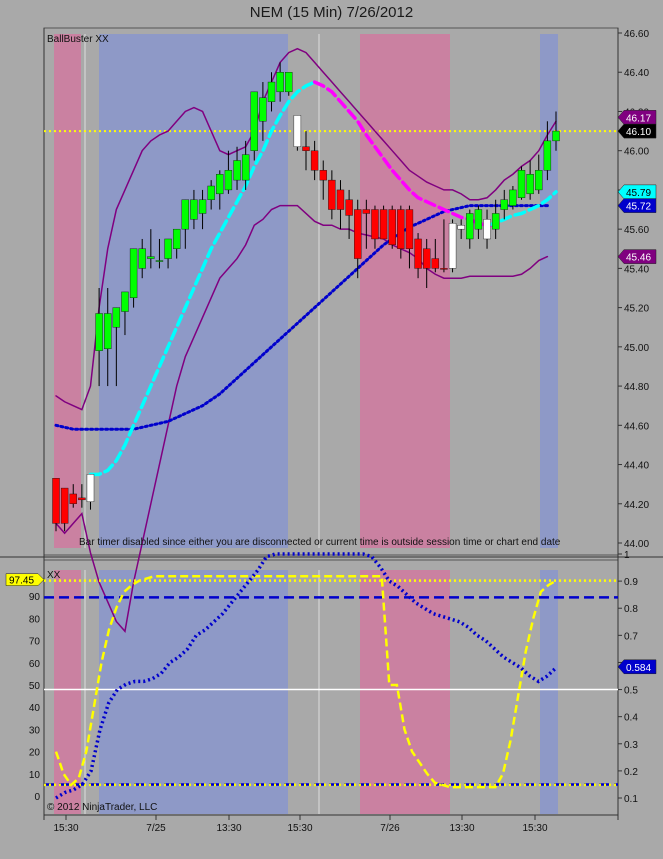 The image size is (663, 859). What do you see at coordinates (35, 730) in the screenshot?
I see `osc-left-tick: 30` at bounding box center [35, 730].